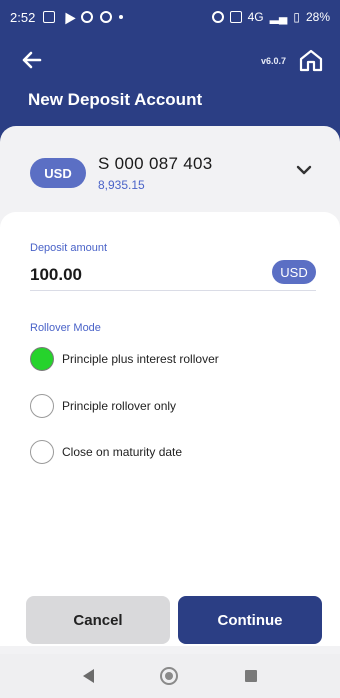 This screenshot has width=340, height=698. I want to click on account-number: S 000 087 403, so click(155, 163).